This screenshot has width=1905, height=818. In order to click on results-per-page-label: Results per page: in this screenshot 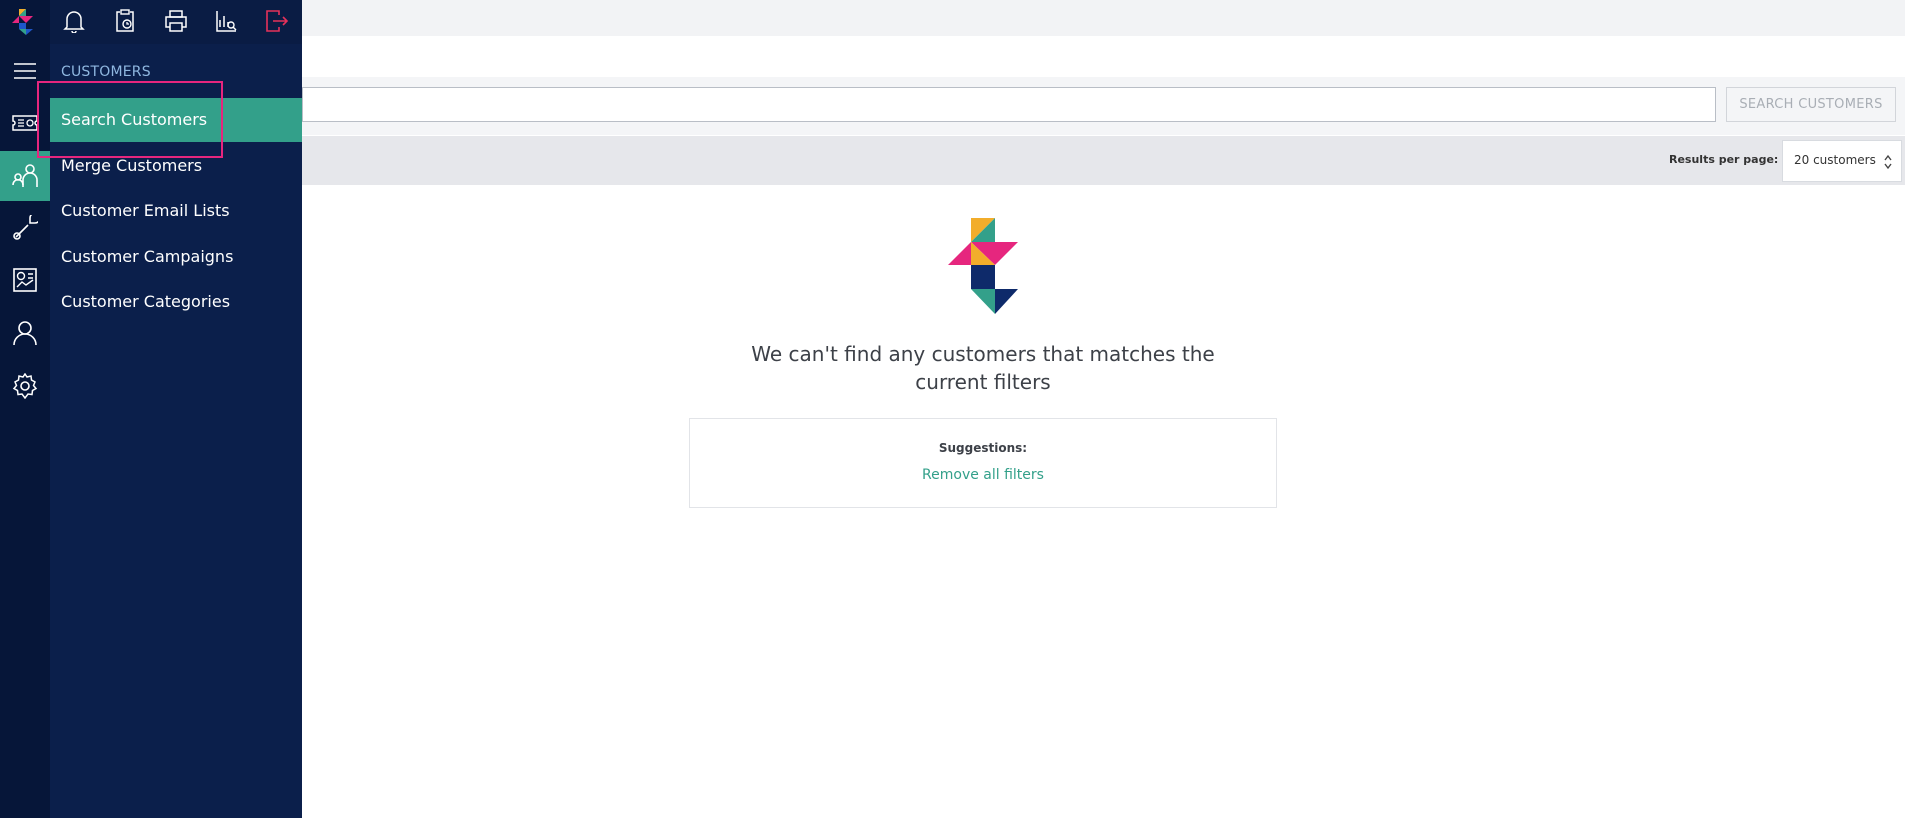, I will do `click(1724, 159)`.